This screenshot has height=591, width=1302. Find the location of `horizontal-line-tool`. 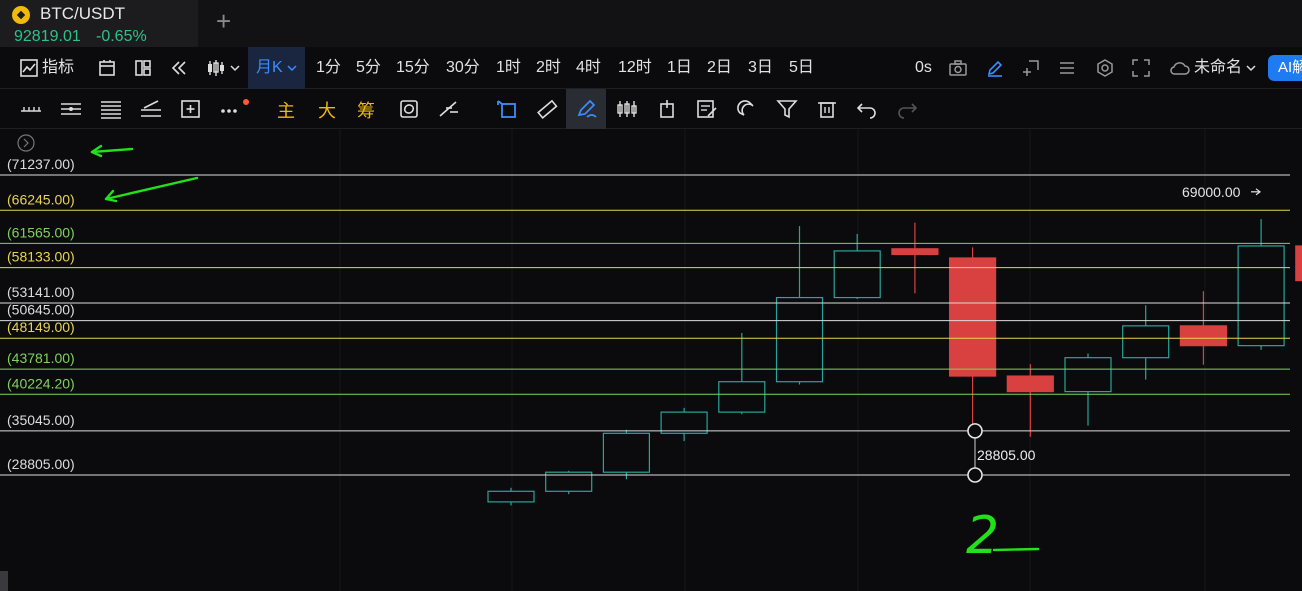

horizontal-line-tool is located at coordinates (70, 109).